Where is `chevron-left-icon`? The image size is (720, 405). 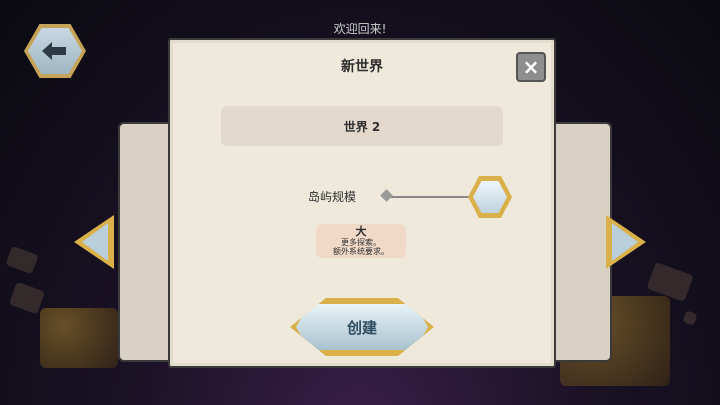 chevron-left-icon is located at coordinates (94, 242).